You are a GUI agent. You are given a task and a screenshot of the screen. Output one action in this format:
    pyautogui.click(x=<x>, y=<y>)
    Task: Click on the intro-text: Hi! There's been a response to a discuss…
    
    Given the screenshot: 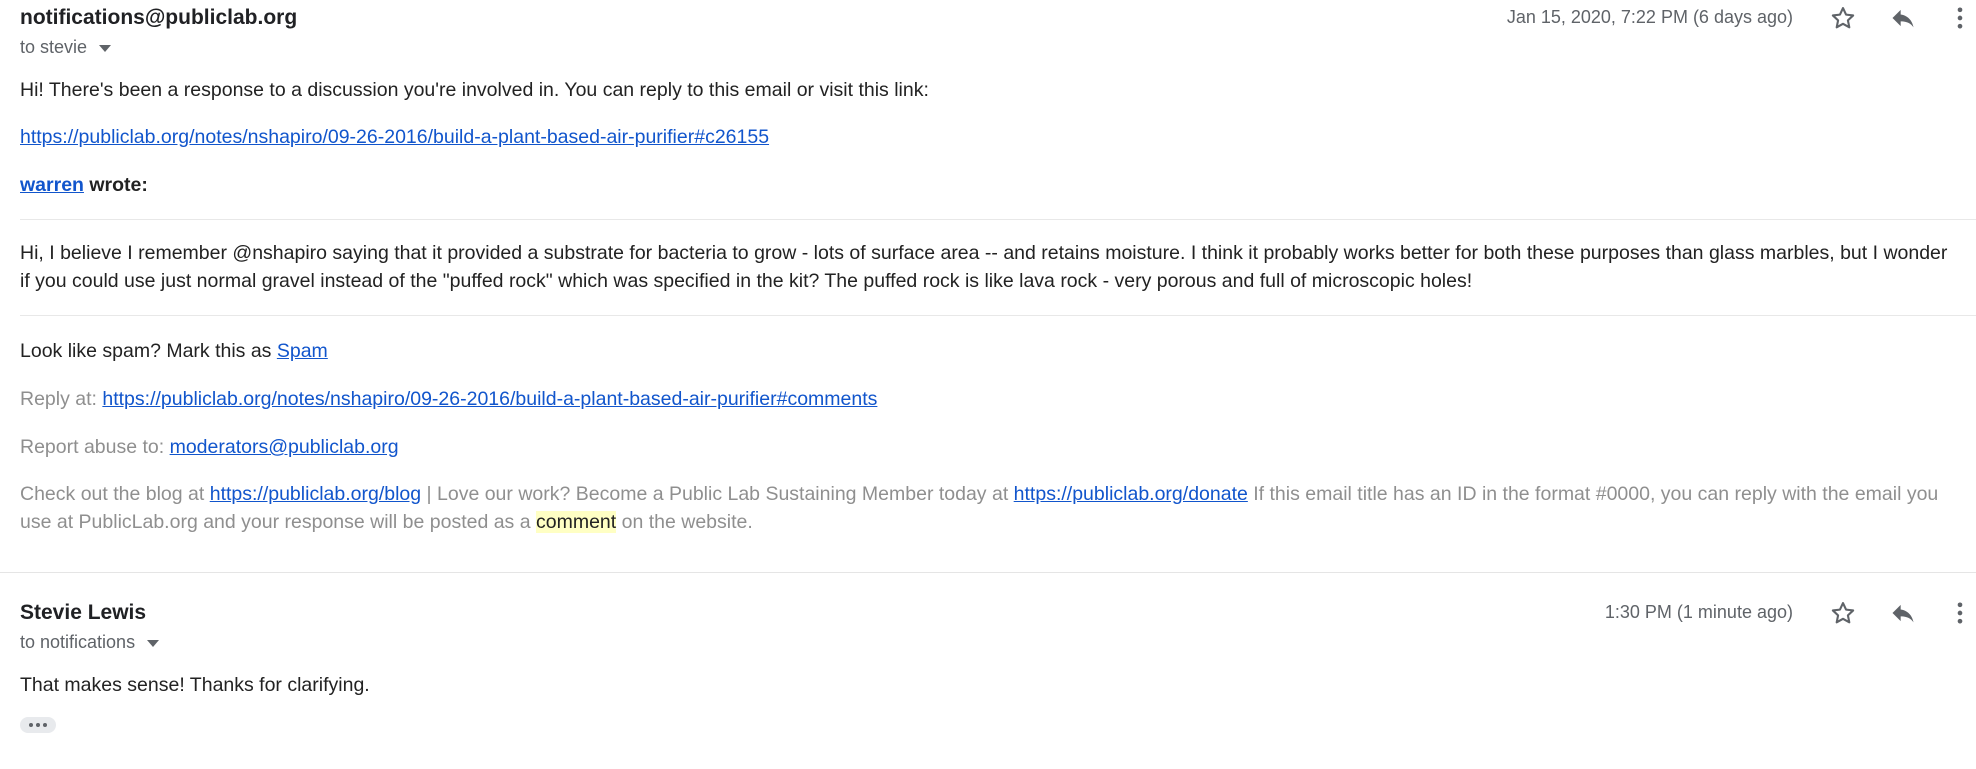 What is the action you would take?
    pyautogui.click(x=474, y=90)
    